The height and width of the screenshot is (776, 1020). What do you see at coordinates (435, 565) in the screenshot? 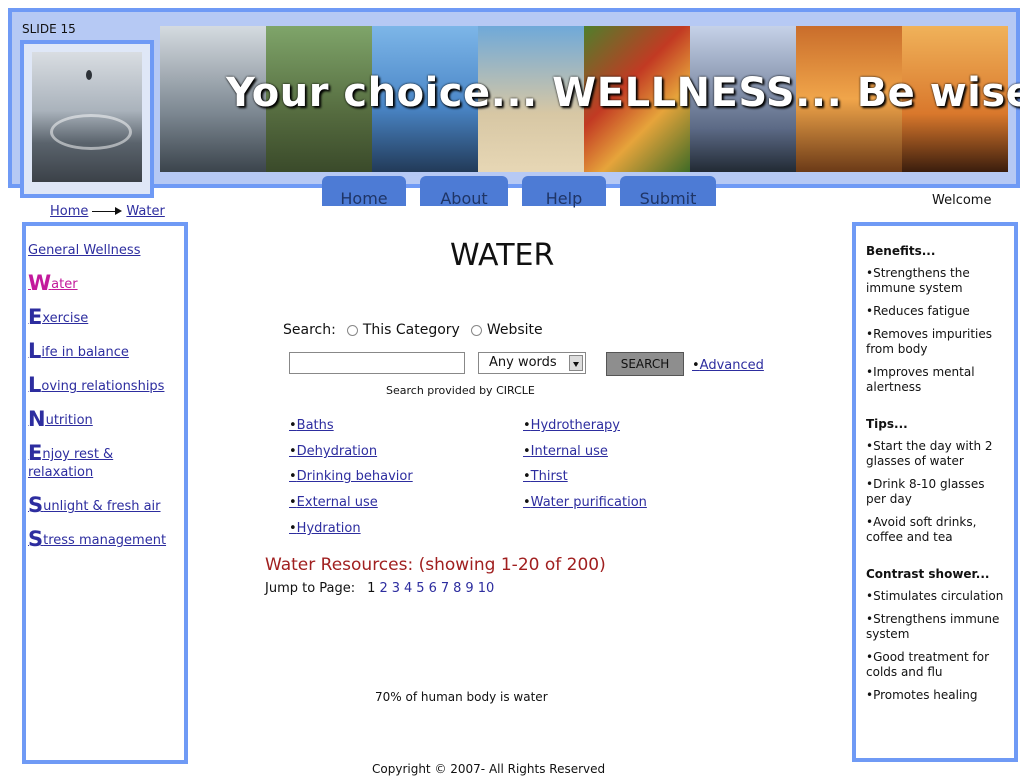
I see `resources-heading: Water Resources: (showing 1-20 of 200)` at bounding box center [435, 565].